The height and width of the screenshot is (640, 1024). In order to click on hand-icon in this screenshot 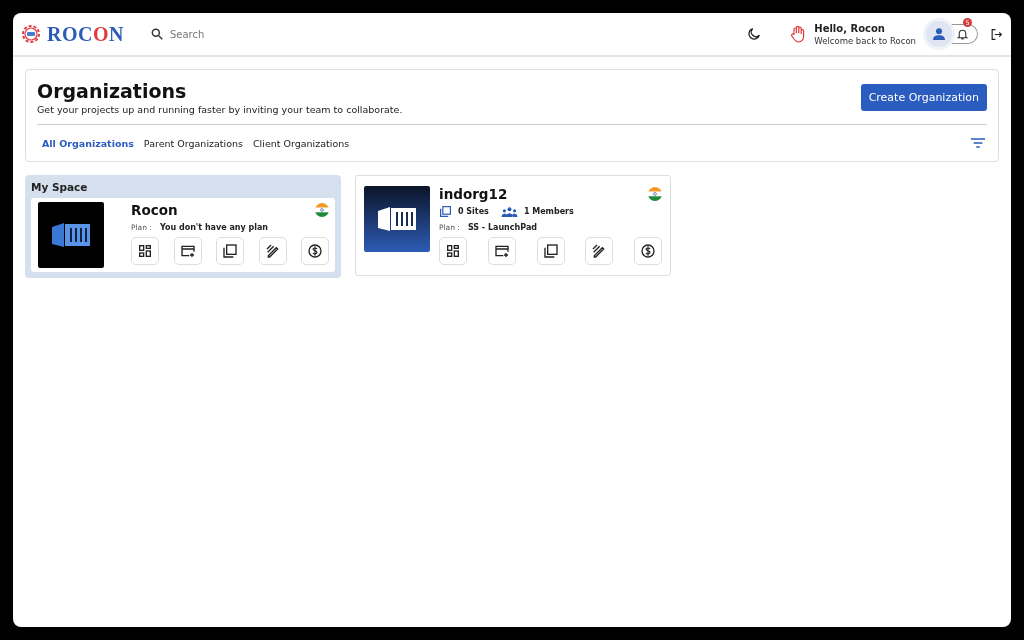, I will do `click(798, 34)`.